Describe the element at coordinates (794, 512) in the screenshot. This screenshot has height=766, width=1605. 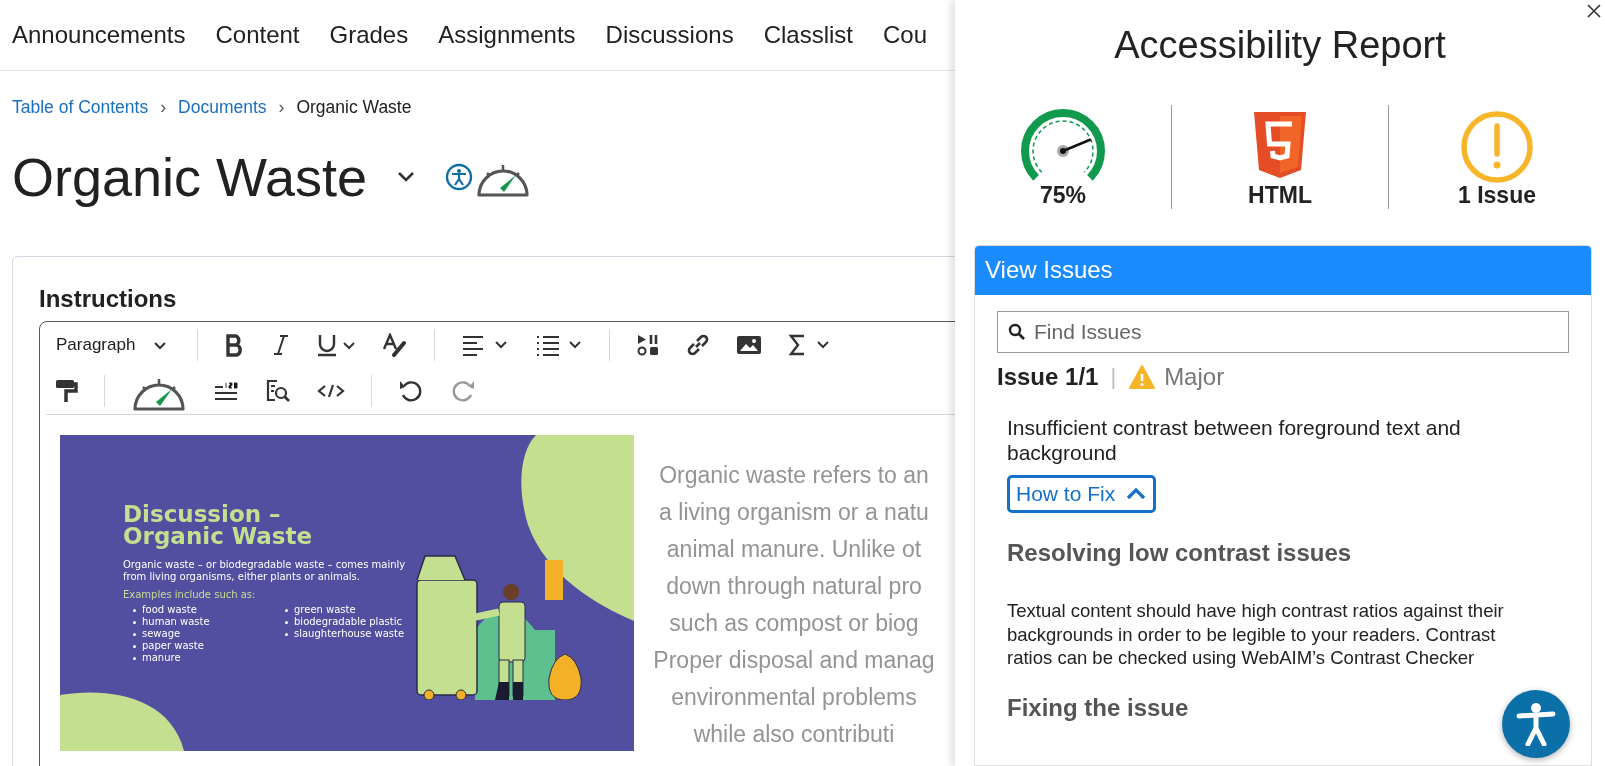
I see `body-text-line: a living organism or a natu` at that location.